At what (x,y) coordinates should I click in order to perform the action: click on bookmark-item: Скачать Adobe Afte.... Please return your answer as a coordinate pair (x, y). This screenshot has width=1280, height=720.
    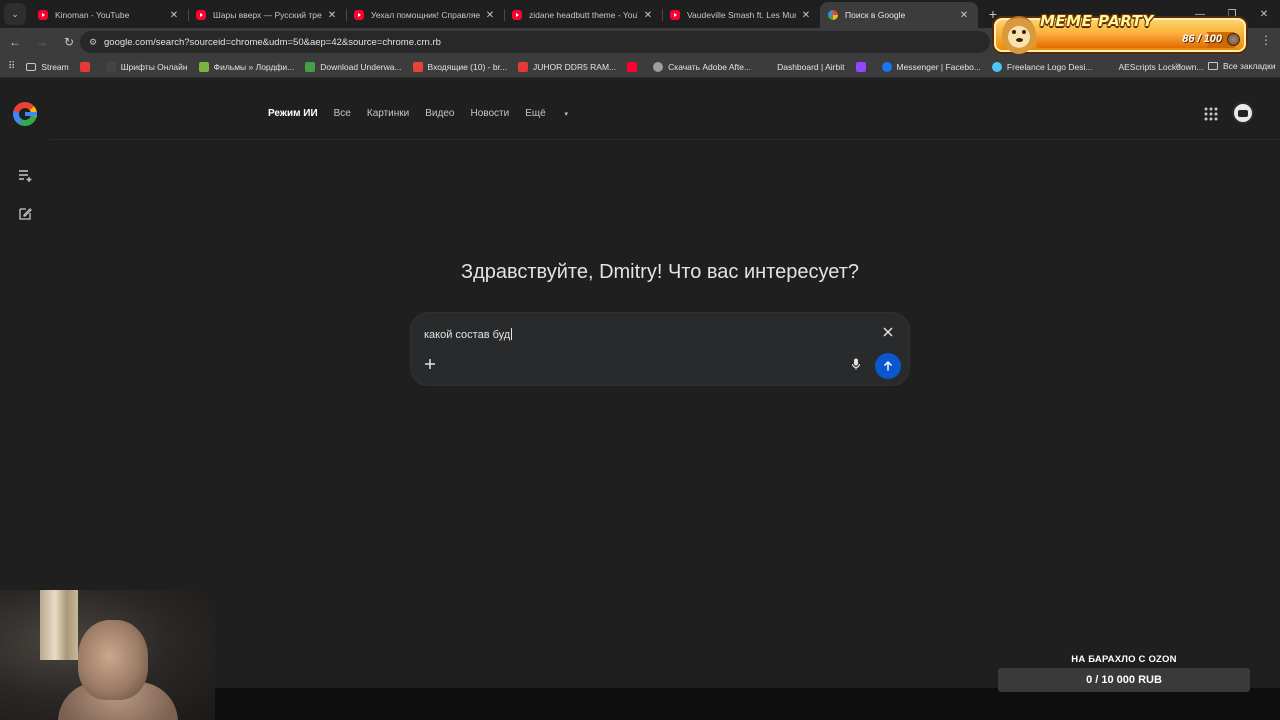
    Looking at the image, I should click on (702, 66).